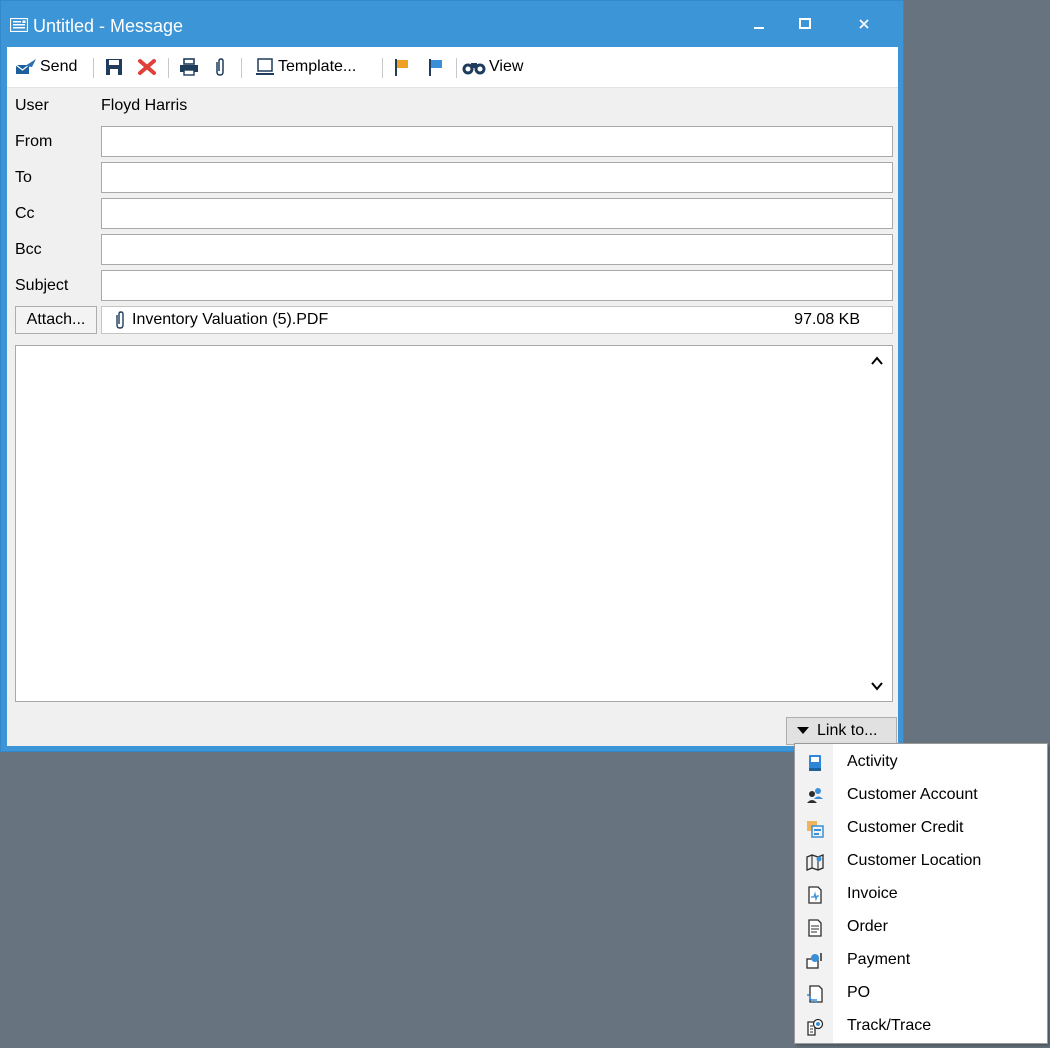 The height and width of the screenshot is (1048, 1050). Describe the element at coordinates (815, 928) in the screenshot. I see `order-icon` at that location.